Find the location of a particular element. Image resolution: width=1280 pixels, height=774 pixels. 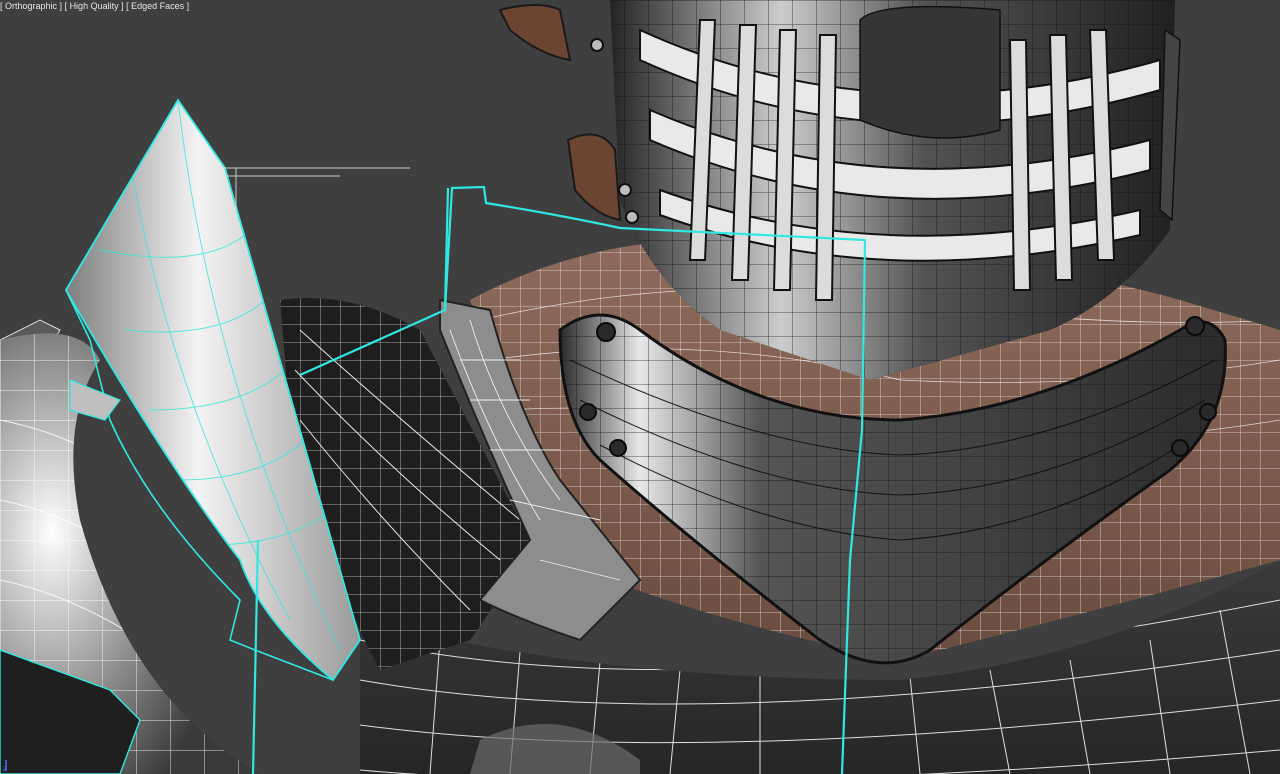

viewport-menu-shading: High Quality is located at coordinates (94, 6).